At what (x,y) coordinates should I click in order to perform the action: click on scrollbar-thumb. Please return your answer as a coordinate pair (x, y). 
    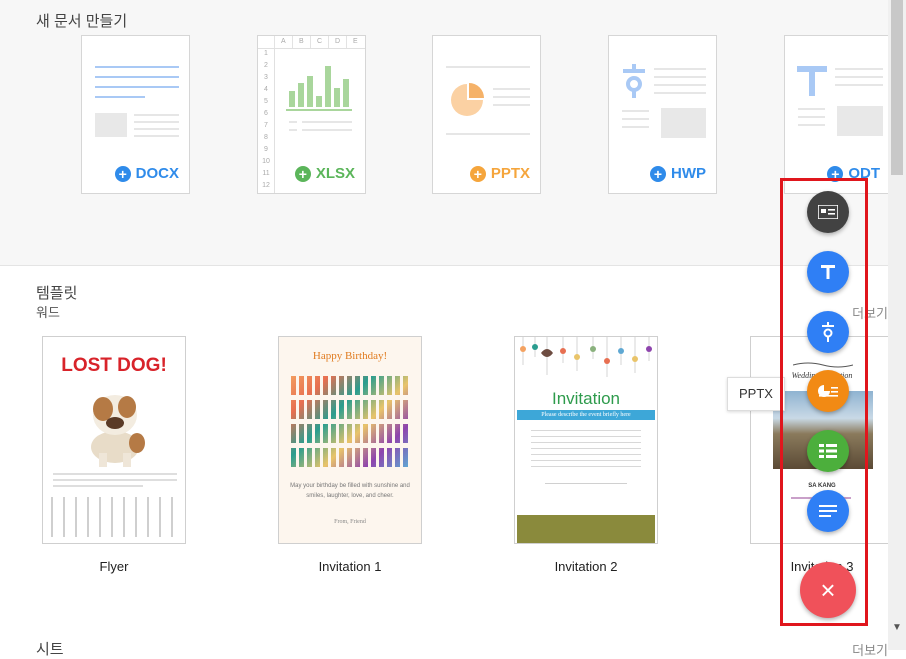
    Looking at the image, I should click on (897, 87).